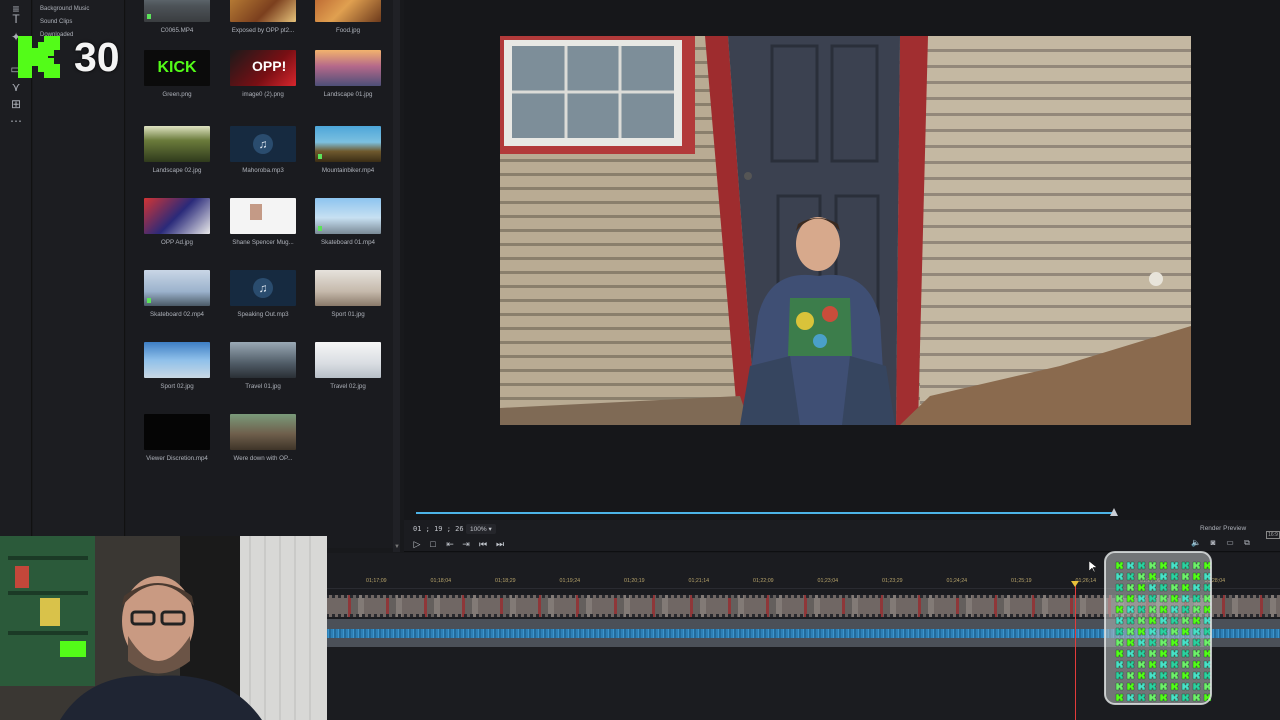  I want to click on media-item: Viewer Discretion.mp4, so click(177, 438).